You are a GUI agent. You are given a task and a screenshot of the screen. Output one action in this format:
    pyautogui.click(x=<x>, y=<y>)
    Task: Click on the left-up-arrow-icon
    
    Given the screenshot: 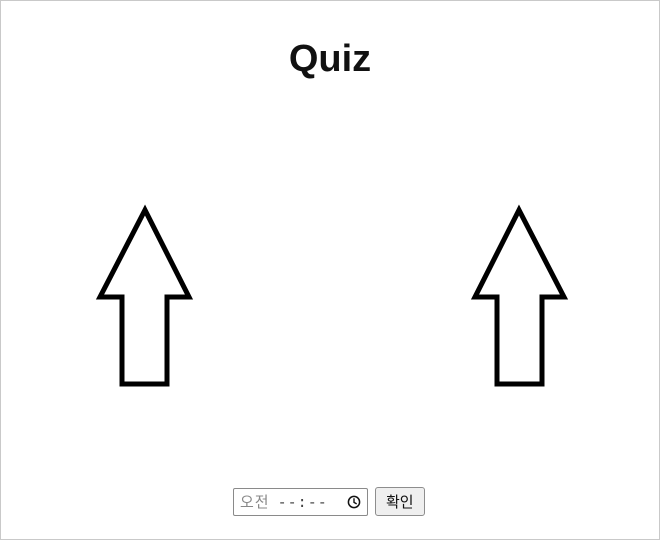 What is the action you would take?
    pyautogui.click(x=144, y=295)
    